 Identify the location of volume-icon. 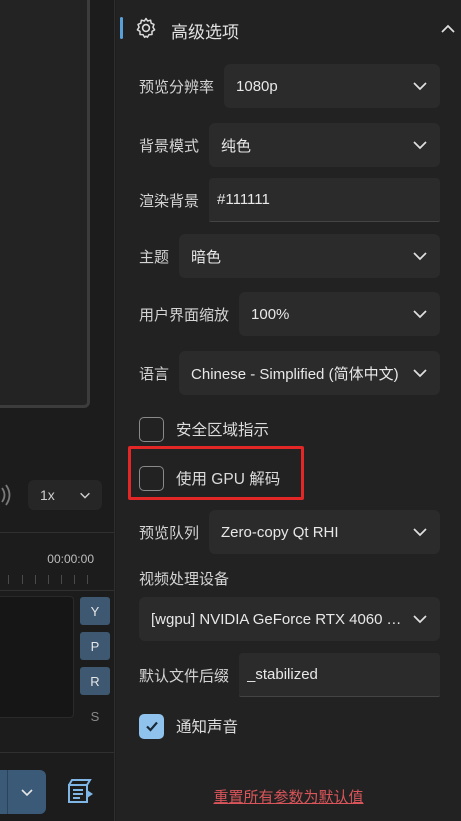
(6, 495).